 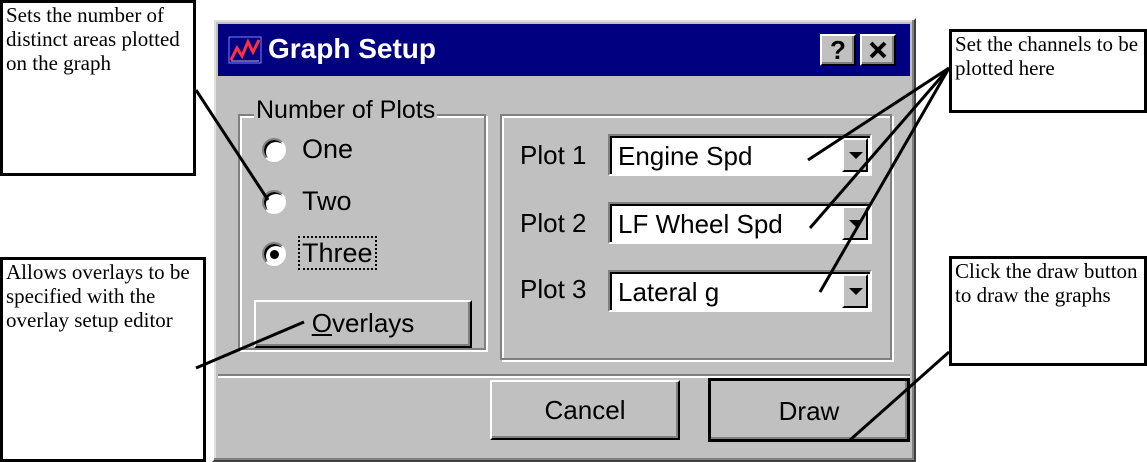 What do you see at coordinates (669, 292) in the screenshot?
I see `plot-3-value: Lateral g` at bounding box center [669, 292].